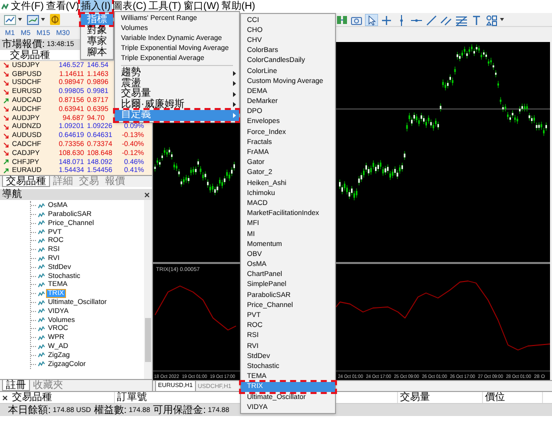 The width and height of the screenshot is (552, 421). Describe the element at coordinates (16, 385) in the screenshot. I see `tab: 註冊` at that location.